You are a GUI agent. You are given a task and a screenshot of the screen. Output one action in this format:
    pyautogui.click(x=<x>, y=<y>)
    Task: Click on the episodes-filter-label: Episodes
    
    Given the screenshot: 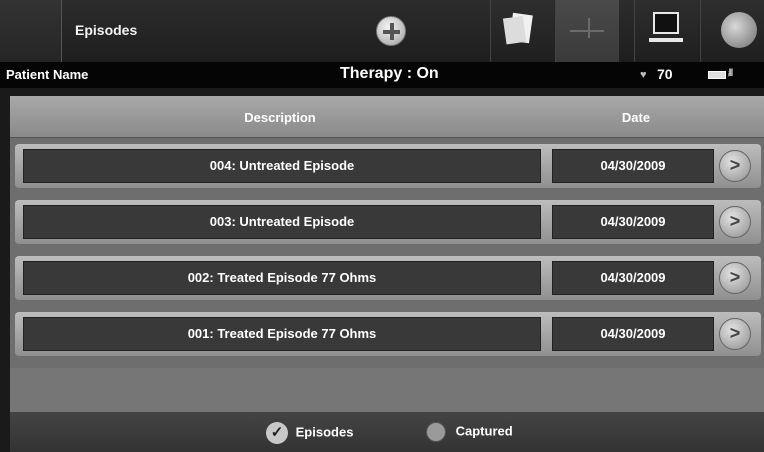 What is the action you would take?
    pyautogui.click(x=324, y=432)
    